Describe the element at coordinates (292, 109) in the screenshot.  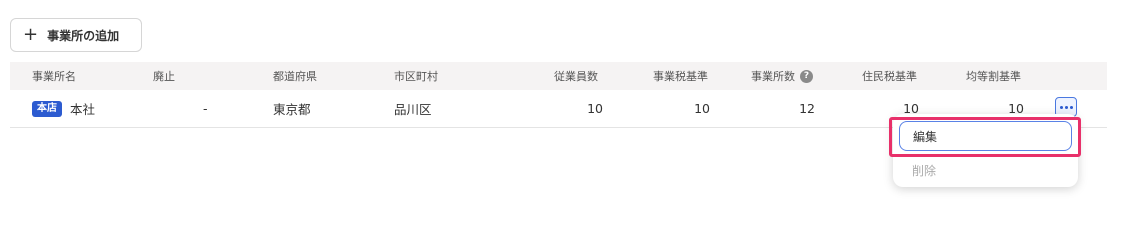
I see `prefecture-cell: 東京都` at that location.